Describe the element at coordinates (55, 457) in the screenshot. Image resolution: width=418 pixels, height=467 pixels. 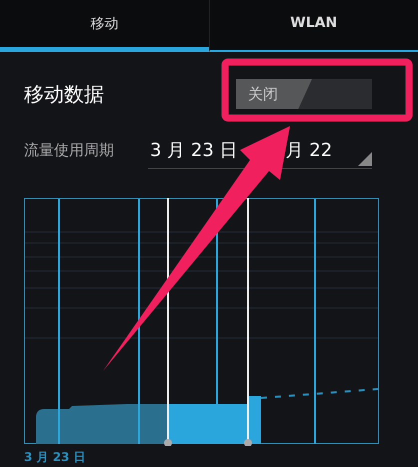
I see `graph-start-date: 3 月 23 日` at that location.